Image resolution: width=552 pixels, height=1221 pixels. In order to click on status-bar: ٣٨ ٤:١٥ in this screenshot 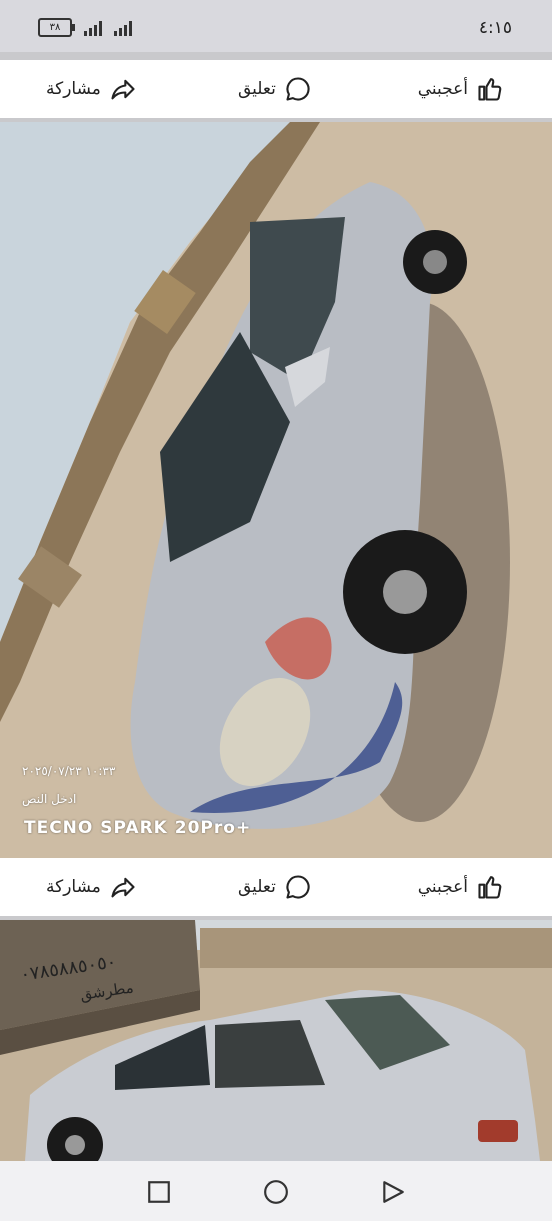, I will do `click(276, 26)`.